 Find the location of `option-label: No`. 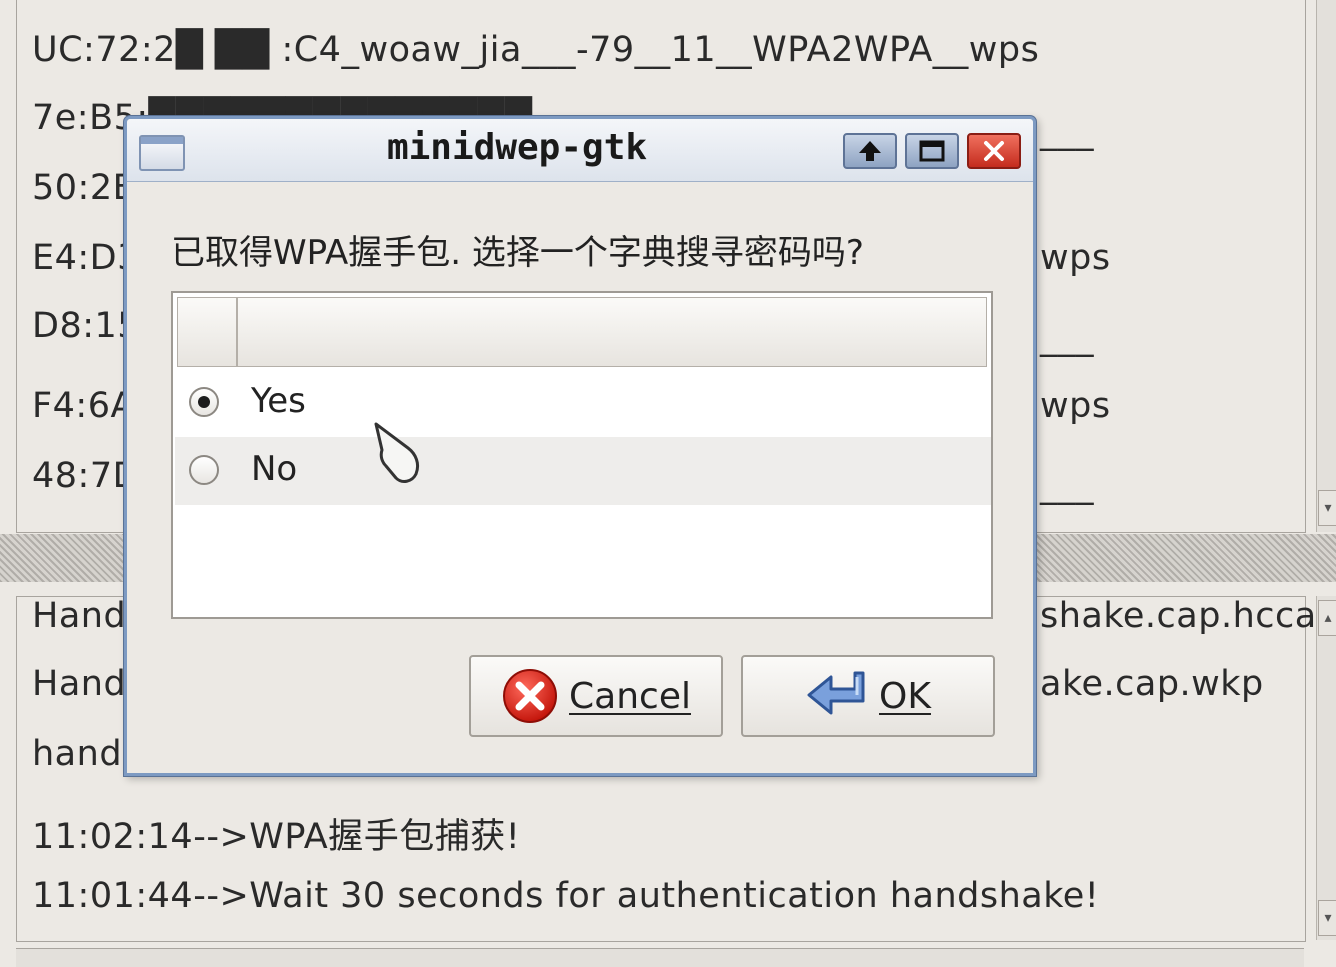

option-label: No is located at coordinates (274, 469).